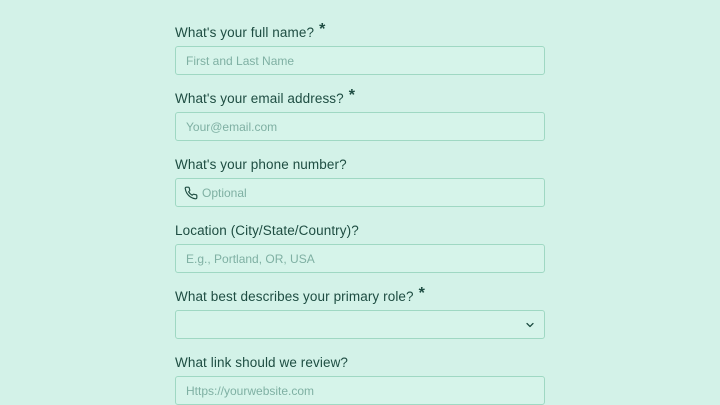 The height and width of the screenshot is (405, 720). Describe the element at coordinates (191, 193) in the screenshot. I see `phone-icon` at that location.